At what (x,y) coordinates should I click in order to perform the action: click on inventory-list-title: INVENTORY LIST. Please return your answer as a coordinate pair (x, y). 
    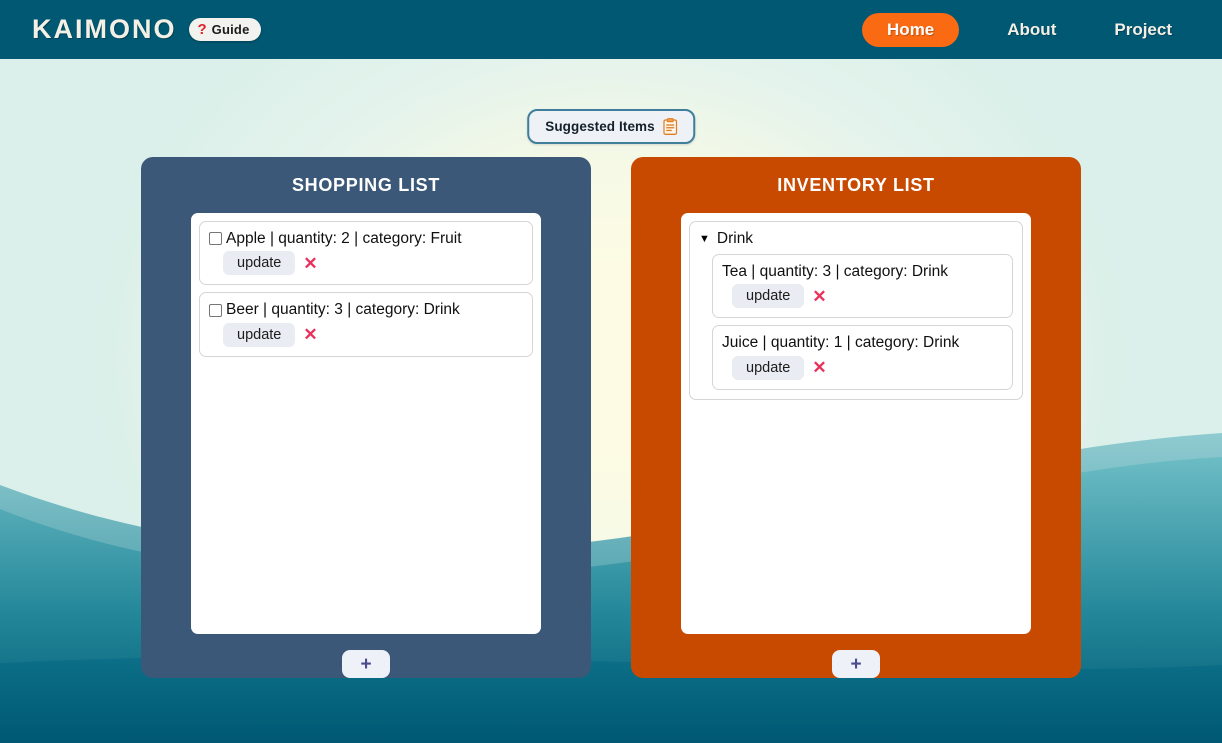
    Looking at the image, I should click on (856, 185).